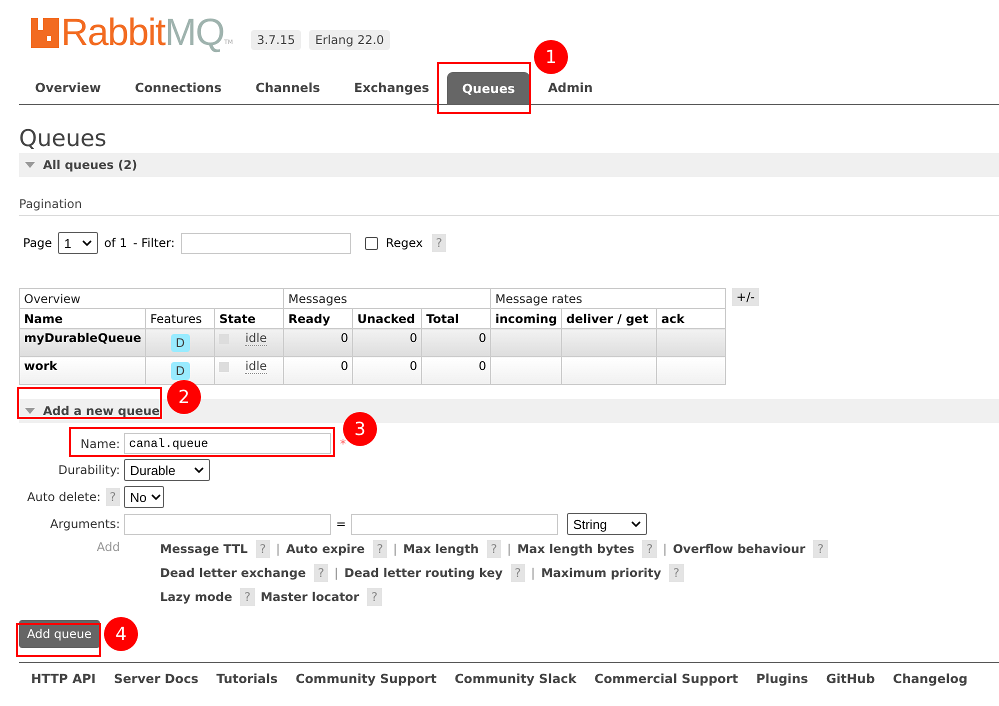  Describe the element at coordinates (601, 573) in the screenshot. I see `argument-link: Maximum priority` at that location.